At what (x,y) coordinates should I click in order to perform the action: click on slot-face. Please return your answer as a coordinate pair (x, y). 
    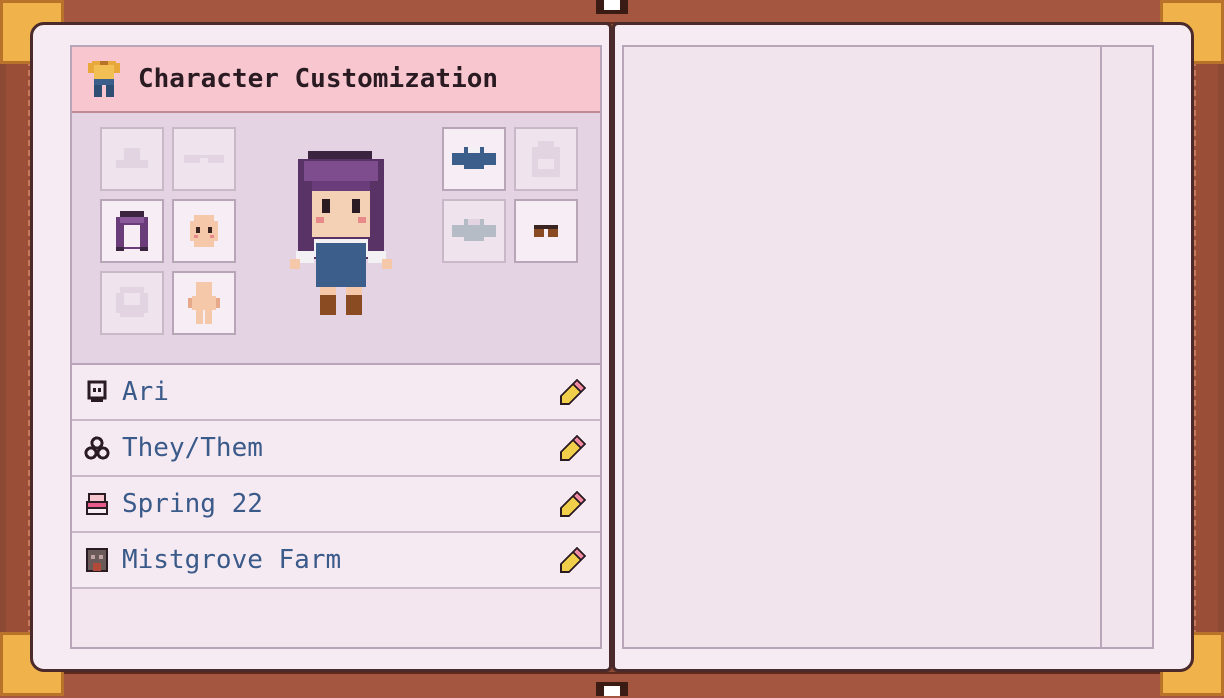
    Looking at the image, I should click on (204, 231).